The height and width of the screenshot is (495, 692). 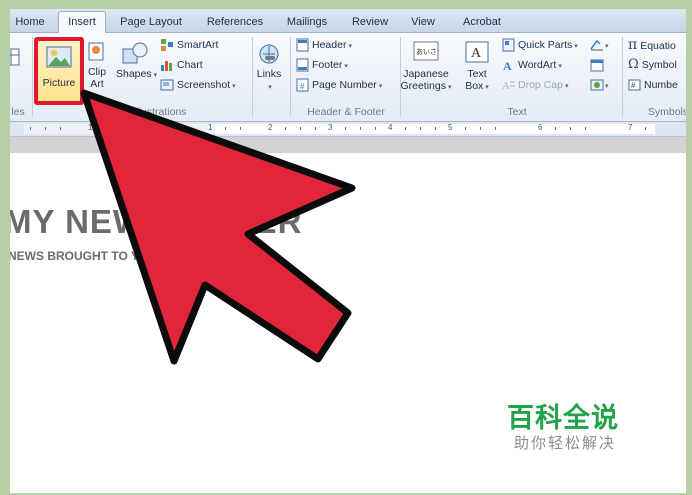 What do you see at coordinates (565, 443) in the screenshot?
I see `watermark-subtitle: 助你轻松解决` at bounding box center [565, 443].